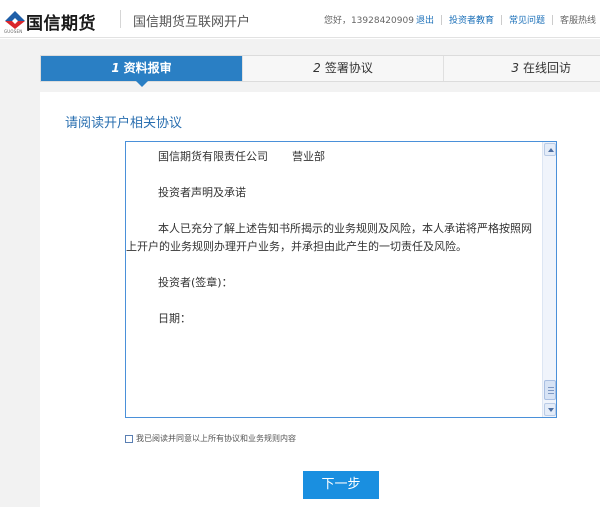 The image size is (600, 507). I want to click on scroll-down-button, so click(550, 409).